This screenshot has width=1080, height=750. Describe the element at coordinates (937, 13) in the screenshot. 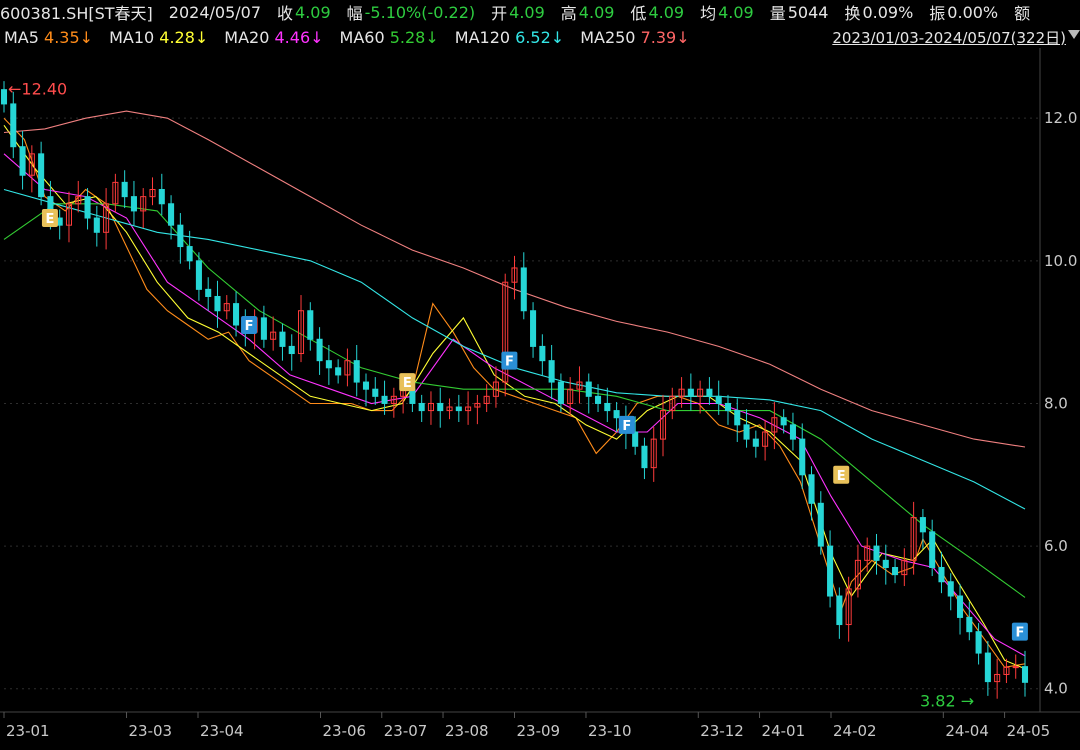

I see `amplitude-label: 振` at that location.